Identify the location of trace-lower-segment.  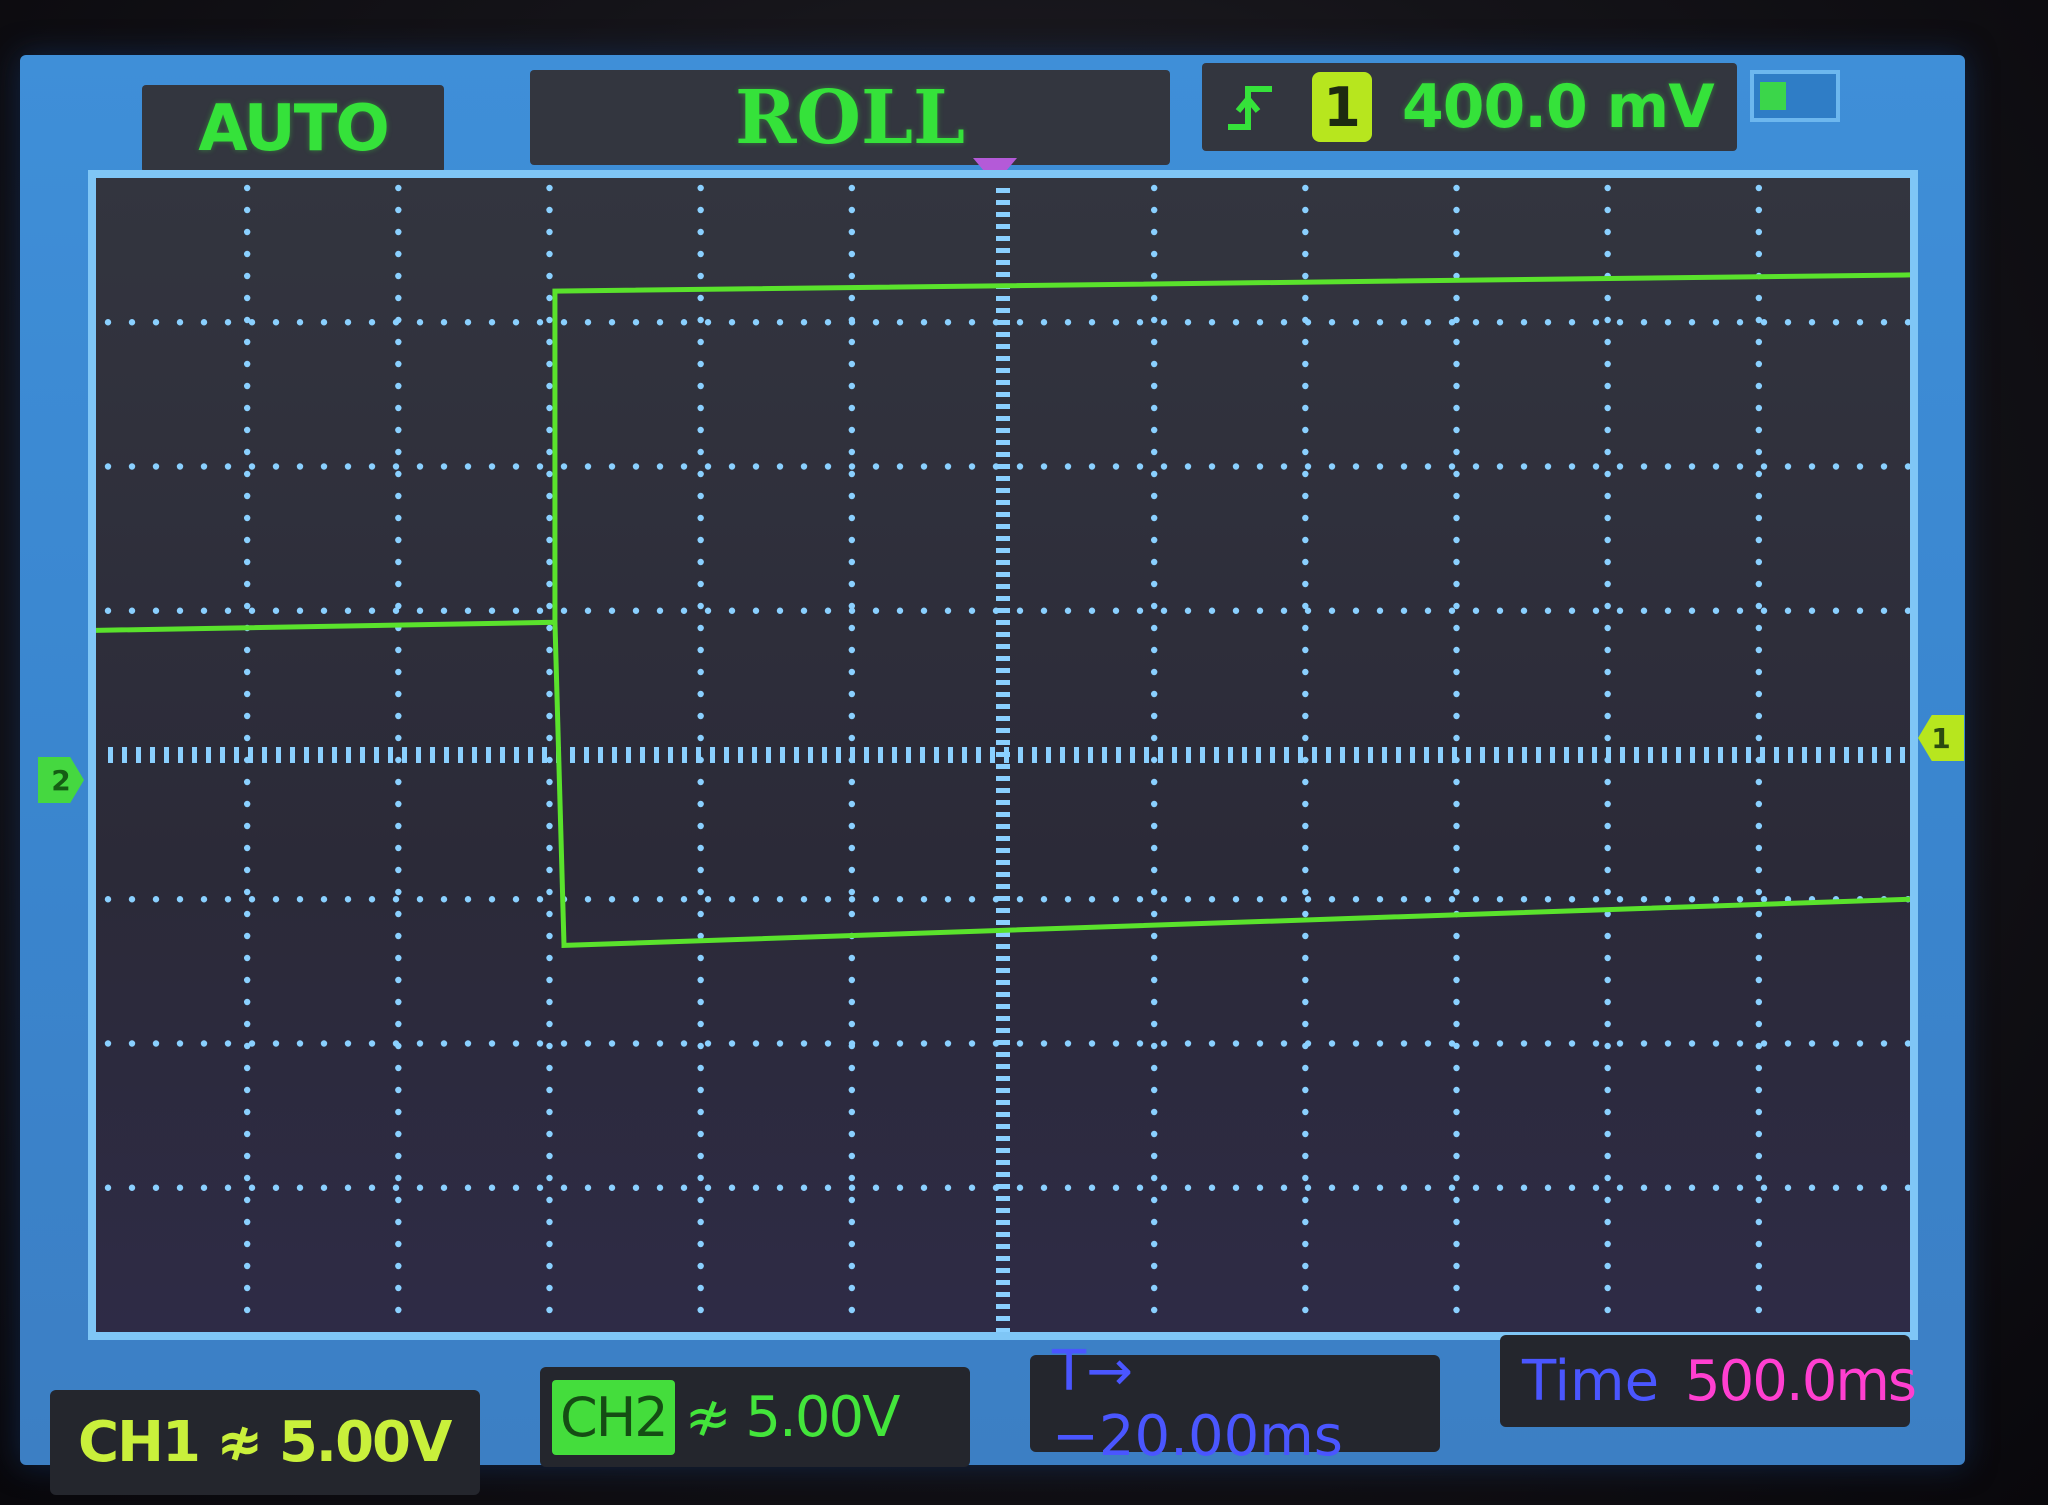
(1235, 922).